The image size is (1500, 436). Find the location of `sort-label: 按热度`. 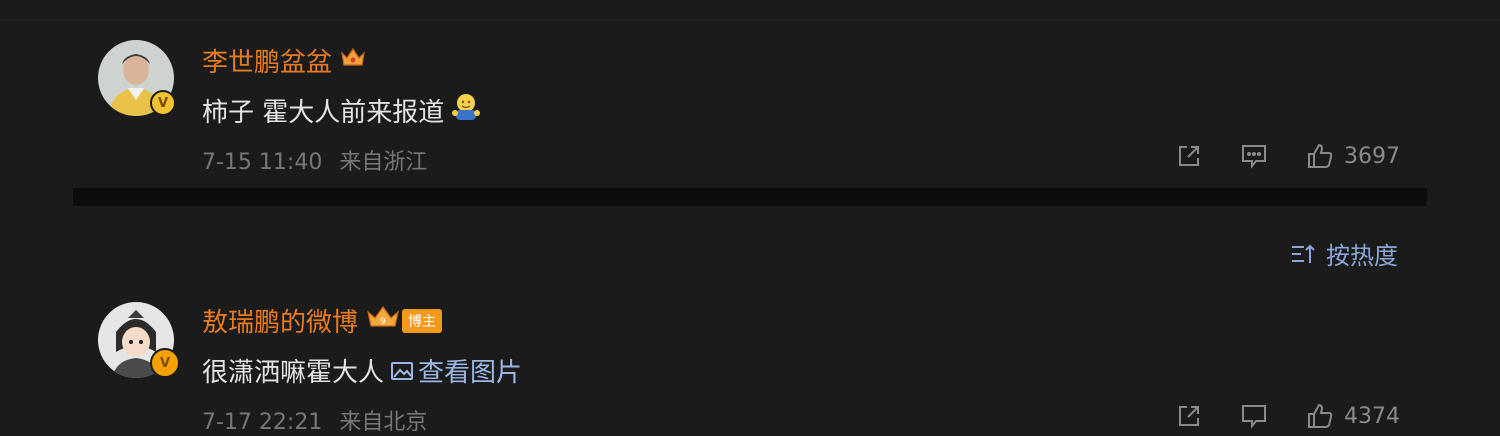

sort-label: 按热度 is located at coordinates (1362, 253).